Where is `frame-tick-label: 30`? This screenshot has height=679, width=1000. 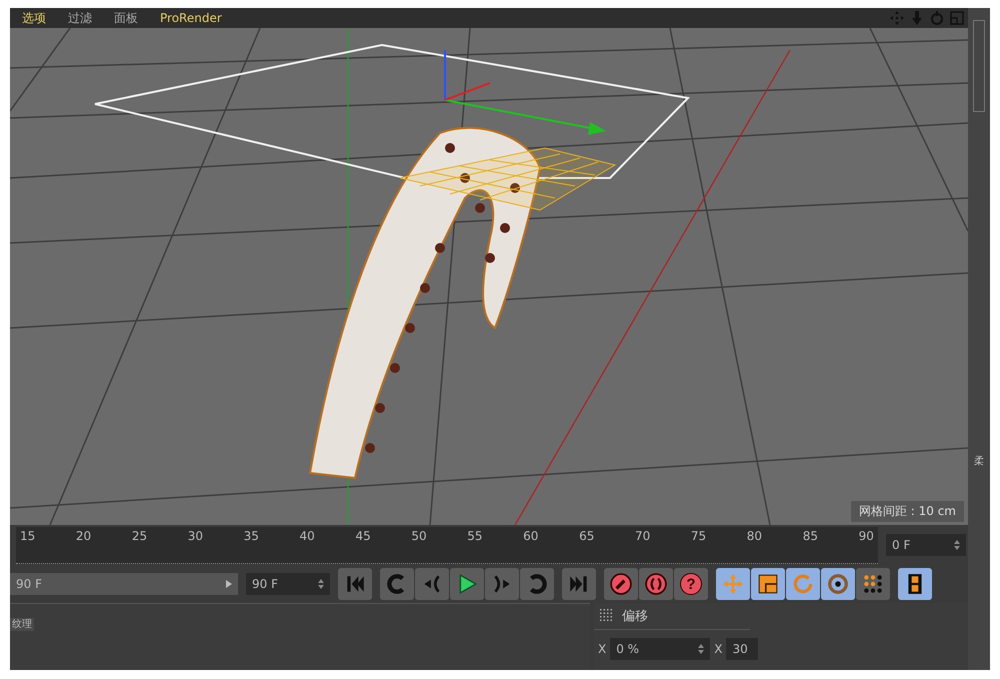
frame-tick-label: 30 is located at coordinates (195, 535).